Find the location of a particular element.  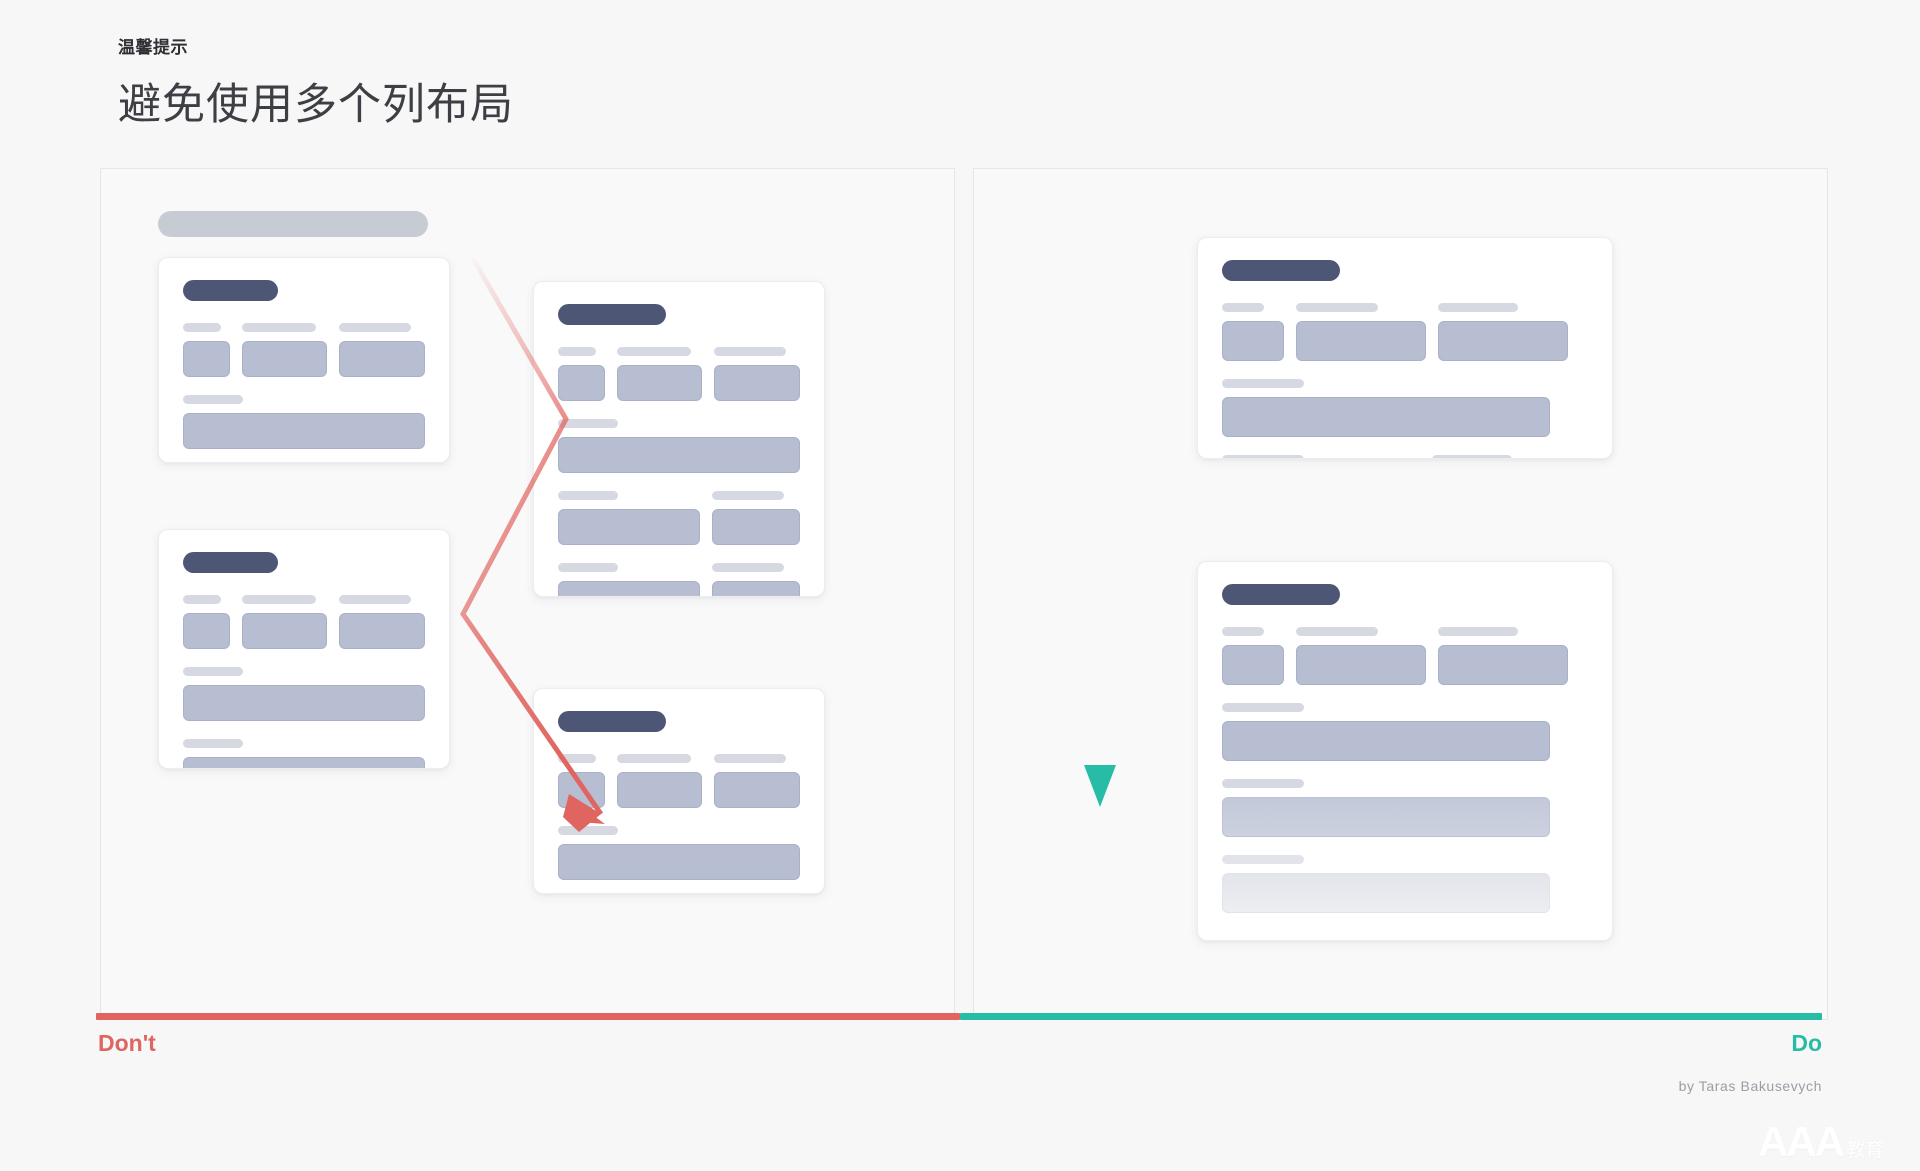

panel-gap is located at coordinates (964, 594).